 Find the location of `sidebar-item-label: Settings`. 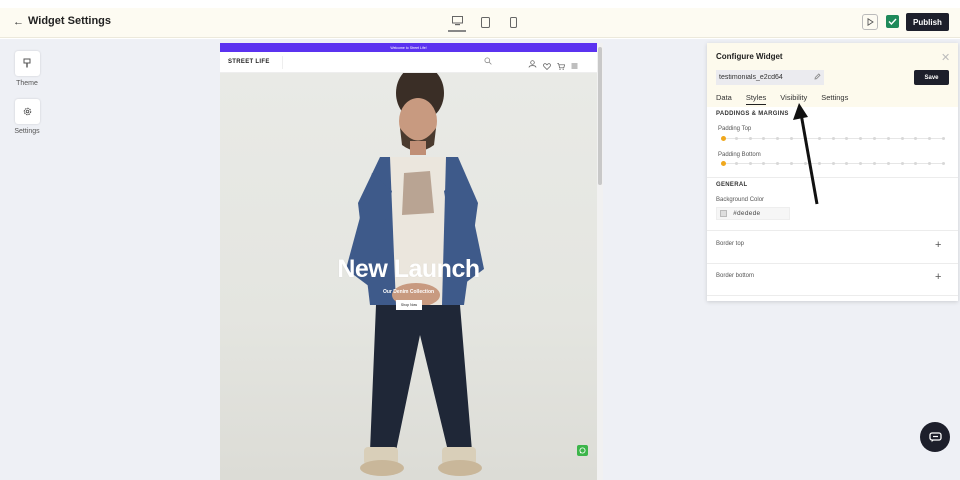

sidebar-item-label: Settings is located at coordinates (27, 131).